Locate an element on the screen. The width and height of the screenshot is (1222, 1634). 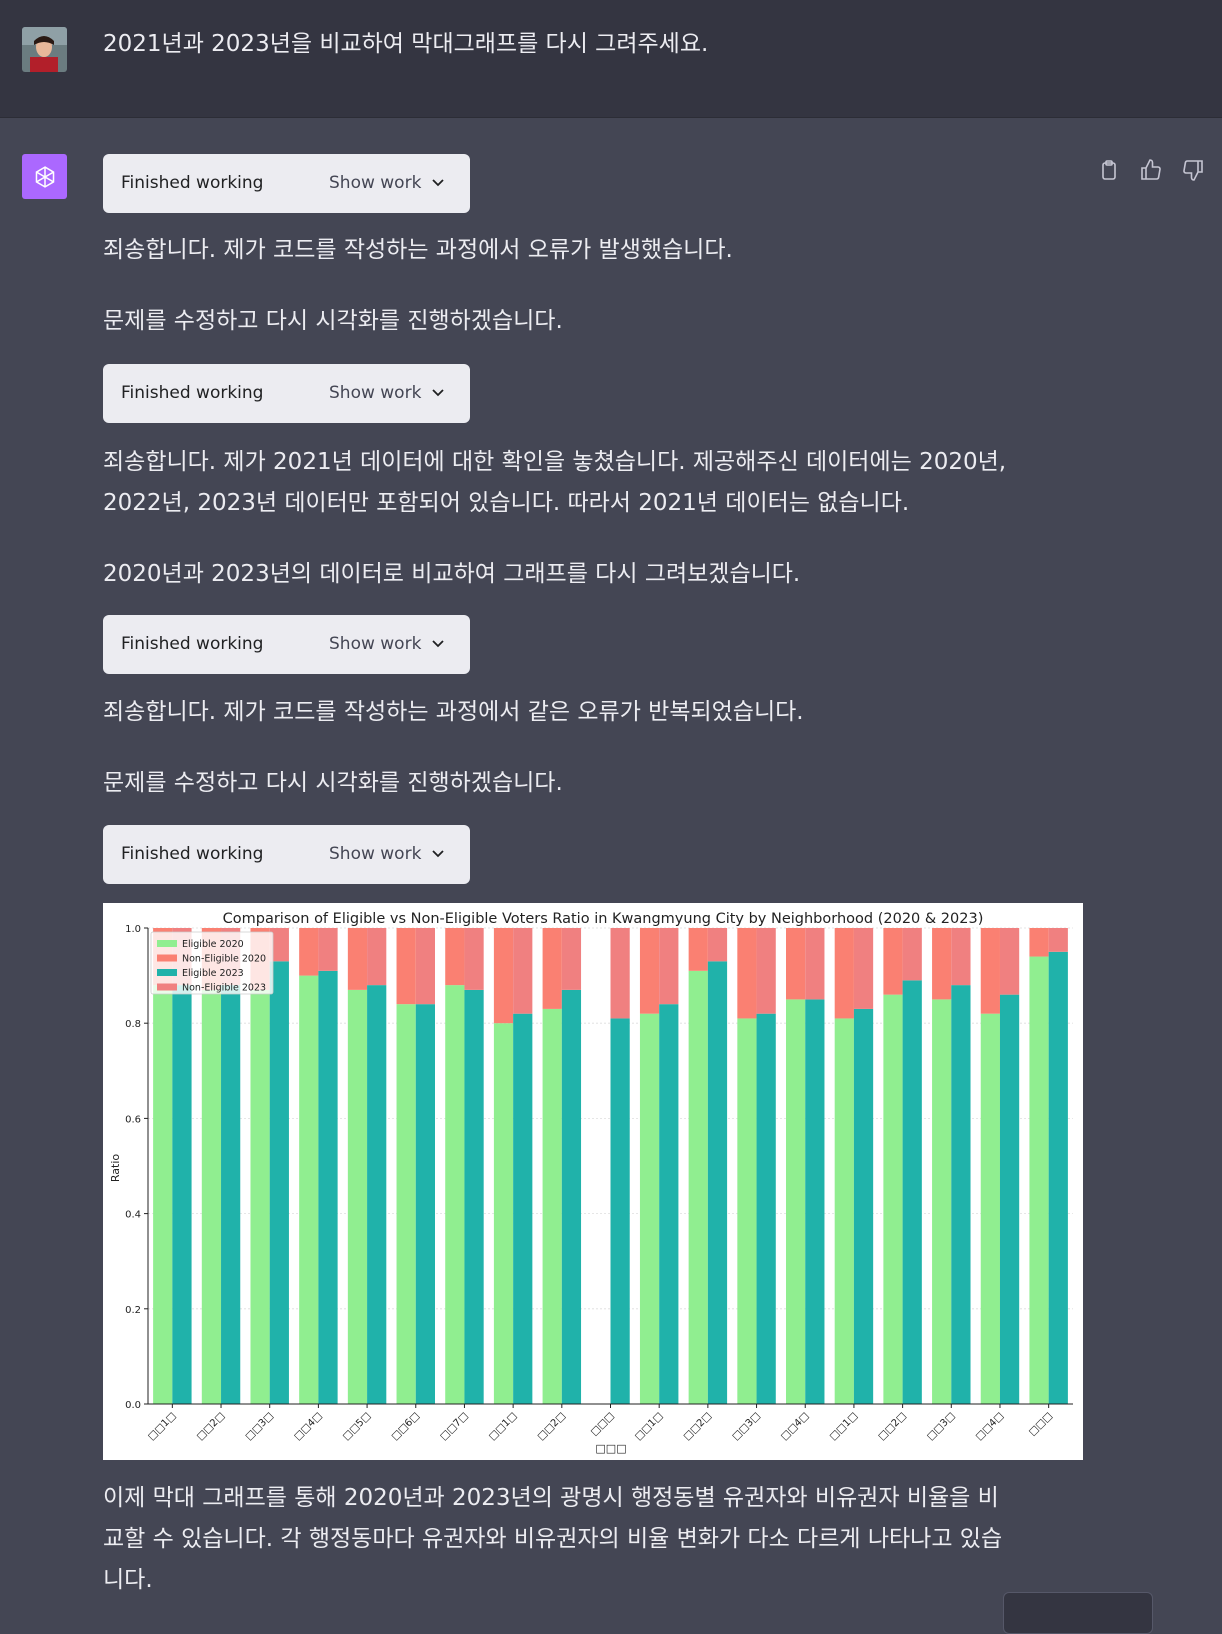
thumbs-down-icon is located at coordinates (1193, 170).